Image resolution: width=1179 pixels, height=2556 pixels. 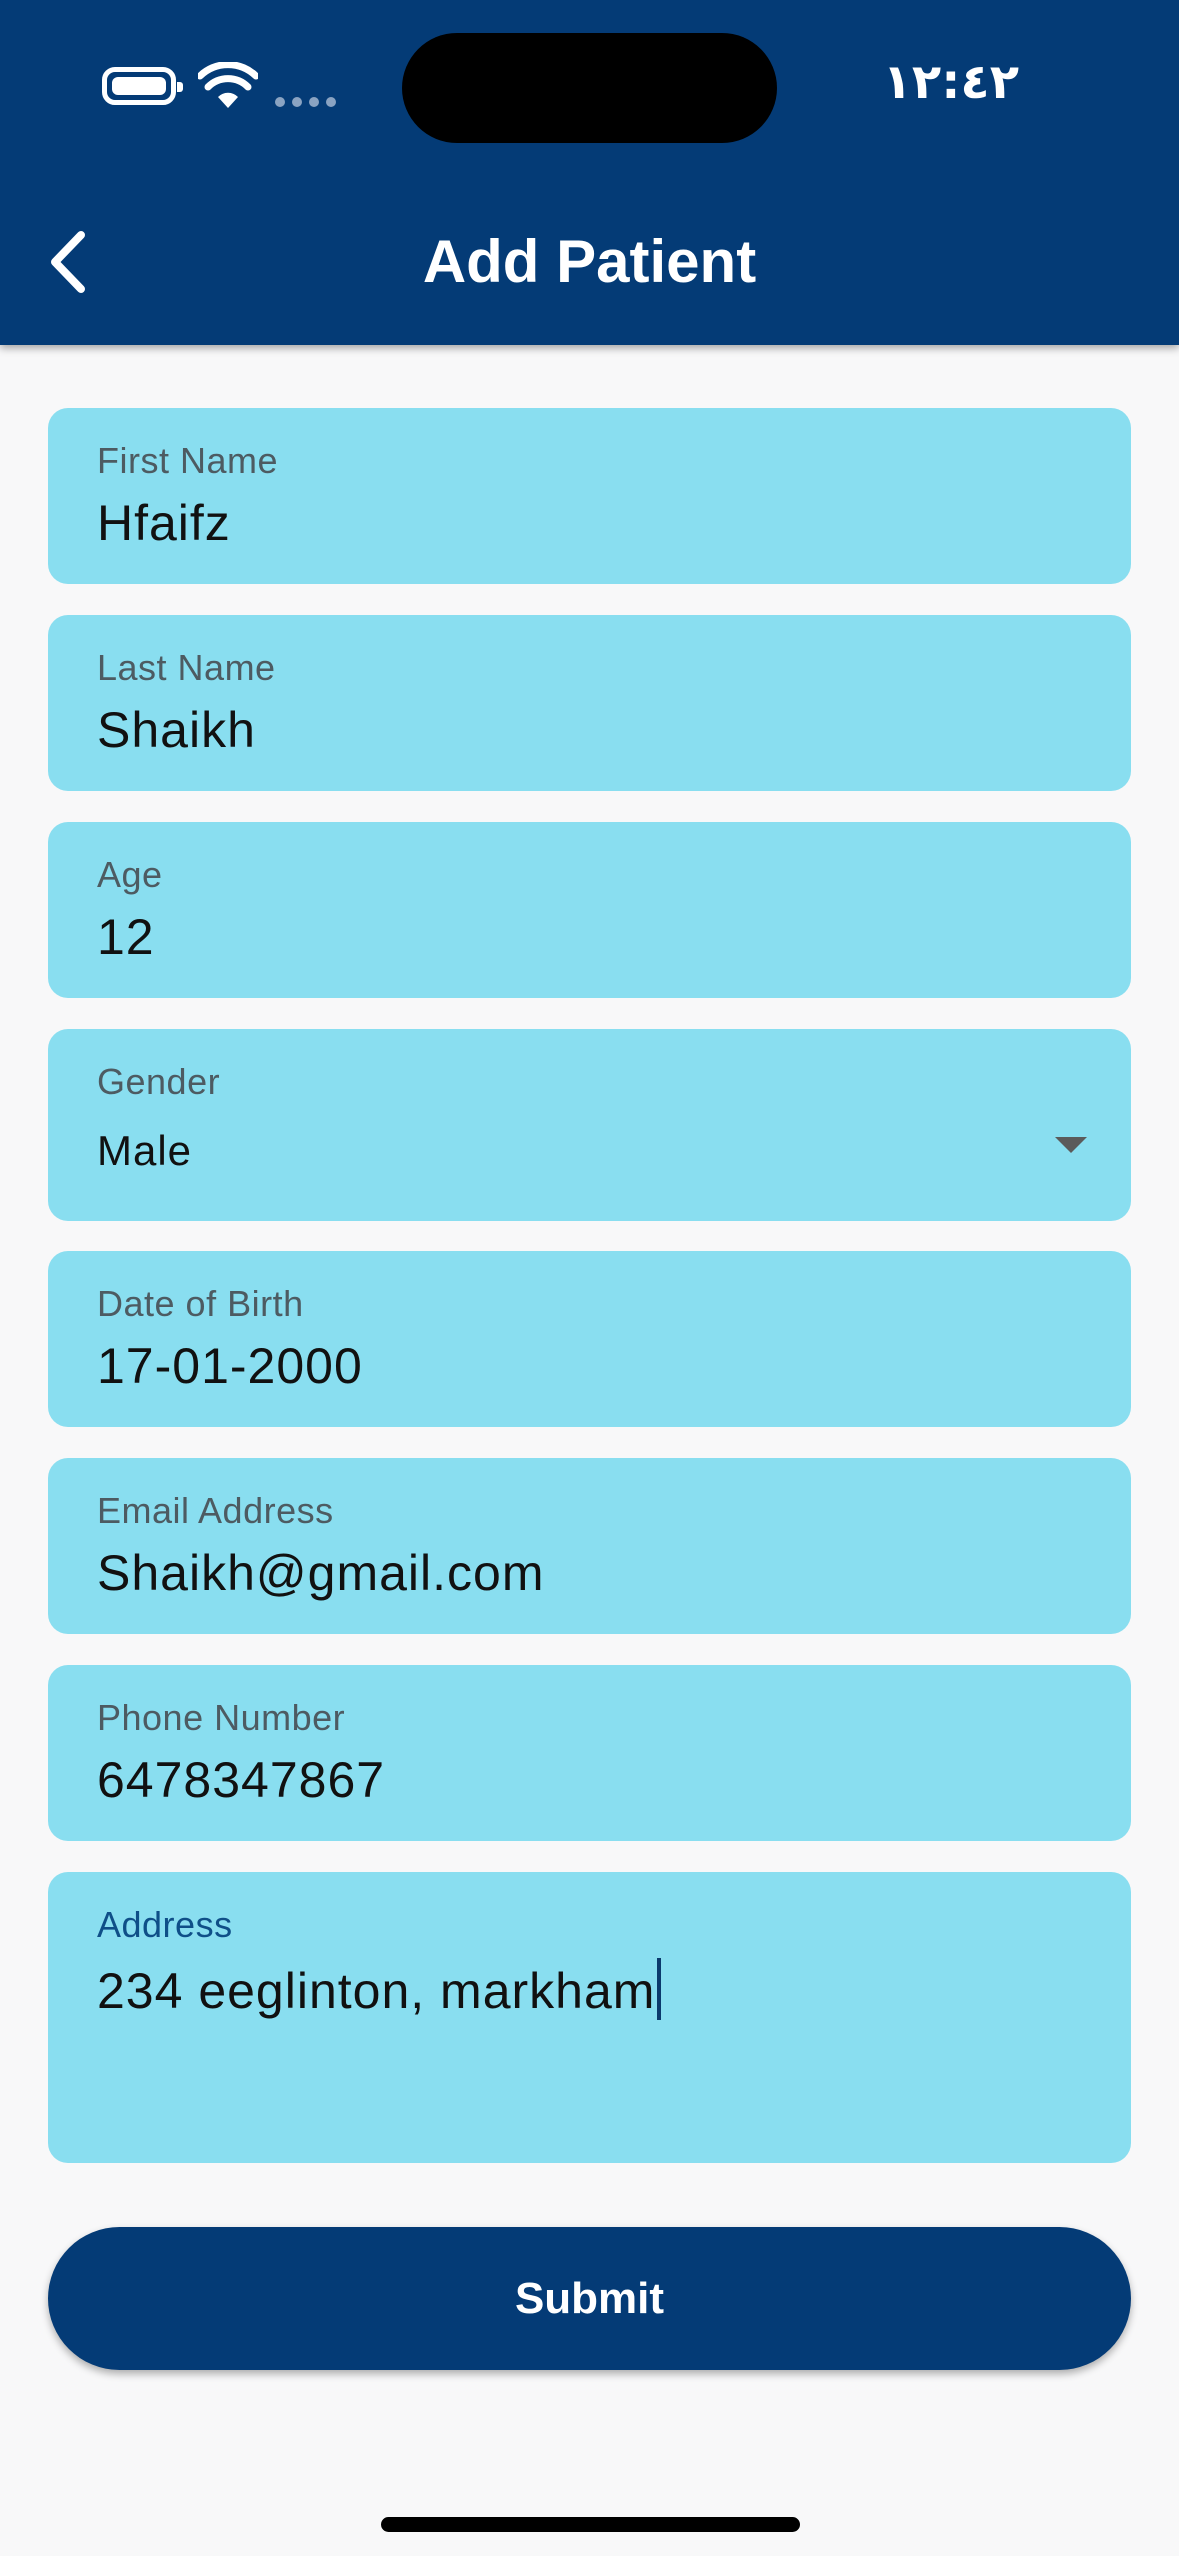 I want to click on phone-label: Phone Number, so click(x=221, y=1717).